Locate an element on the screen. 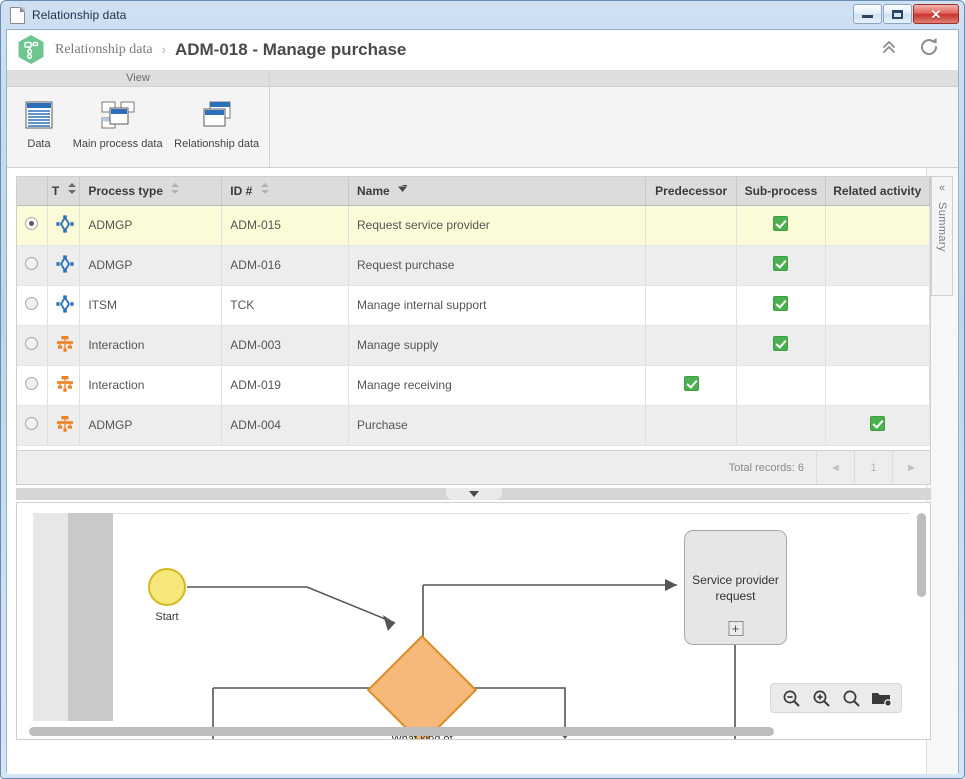 The width and height of the screenshot is (965, 779). column-label: Sub-process is located at coordinates (781, 190).